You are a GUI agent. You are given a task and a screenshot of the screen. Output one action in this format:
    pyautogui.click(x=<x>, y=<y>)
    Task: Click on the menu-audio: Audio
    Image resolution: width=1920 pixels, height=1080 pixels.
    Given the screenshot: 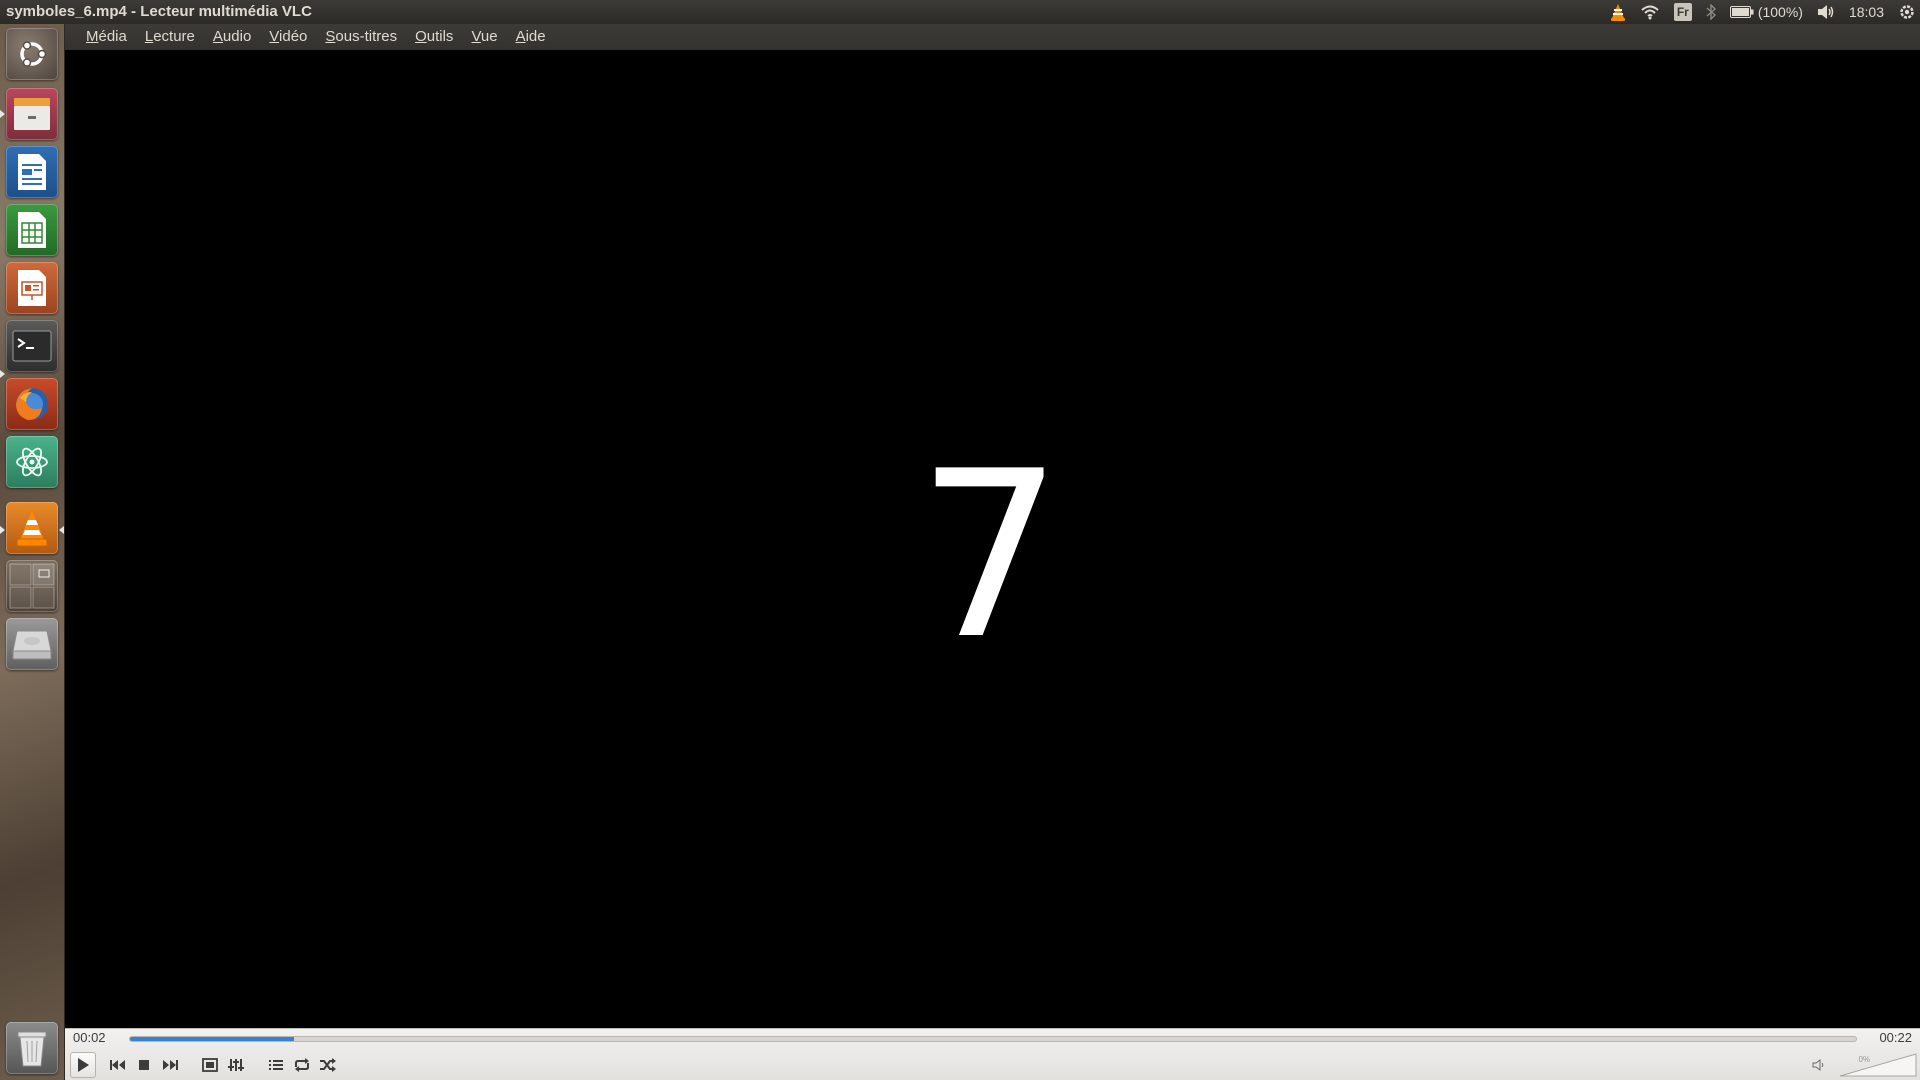 What is the action you would take?
    pyautogui.click(x=232, y=37)
    